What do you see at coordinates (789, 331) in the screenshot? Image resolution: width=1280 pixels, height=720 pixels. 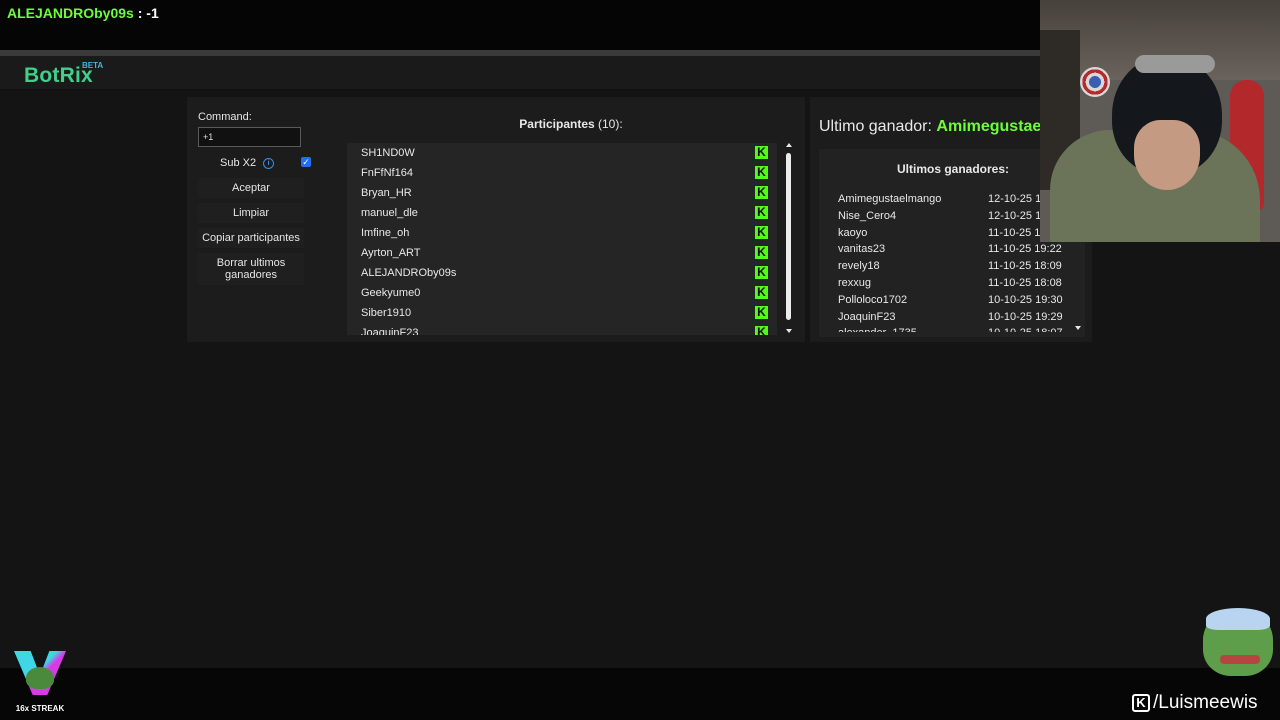 I see `scroll-down-arrow-icon` at bounding box center [789, 331].